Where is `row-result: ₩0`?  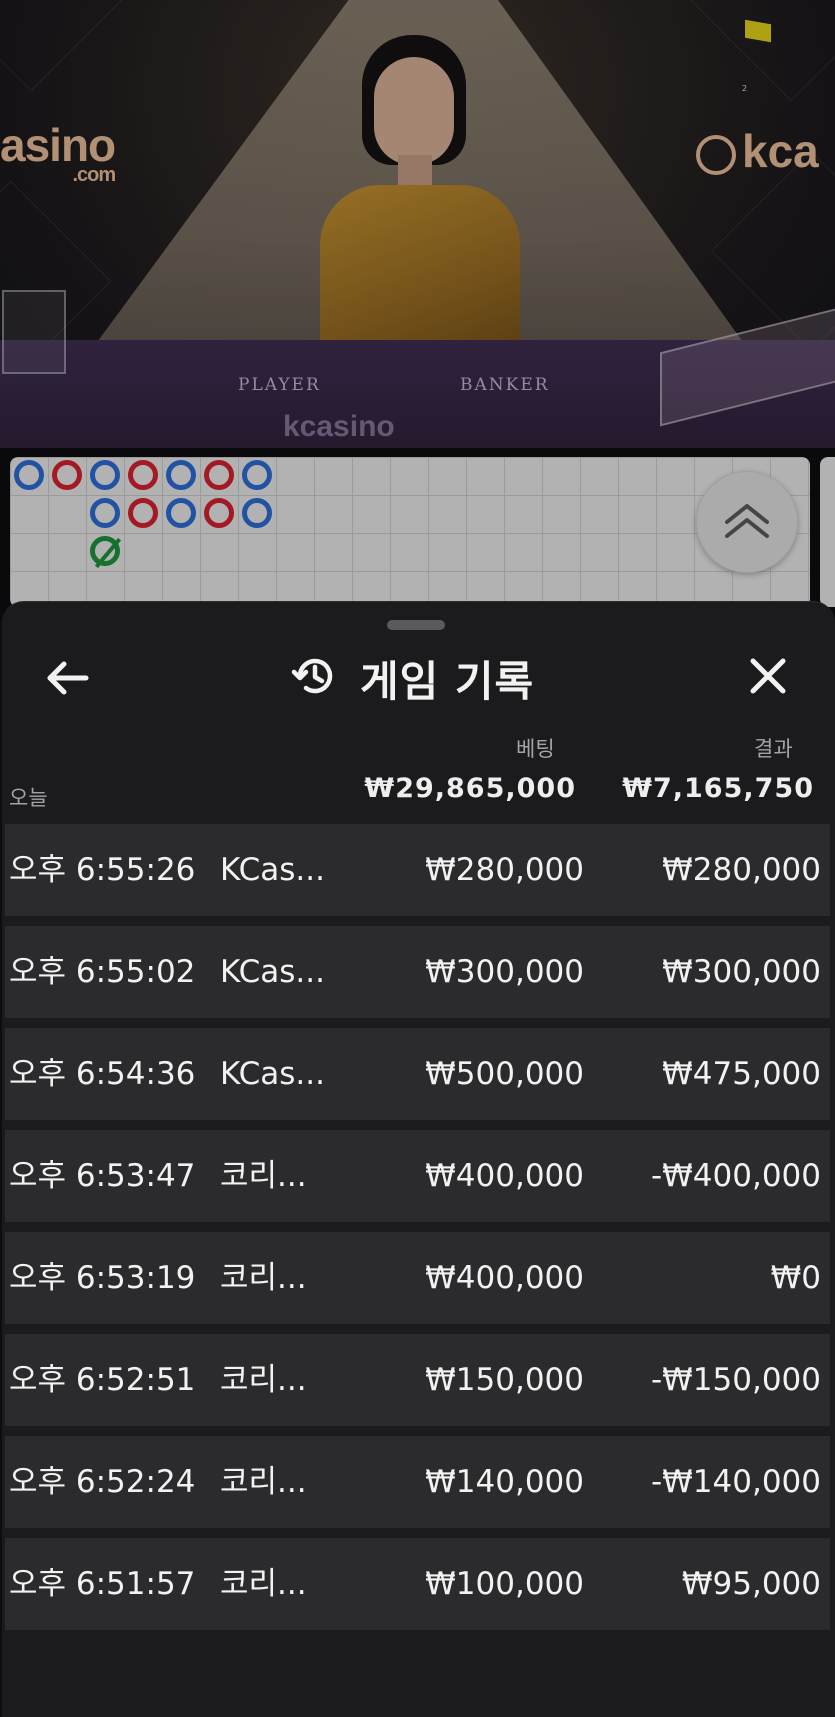
row-result: ₩0 is located at coordinates (795, 1278).